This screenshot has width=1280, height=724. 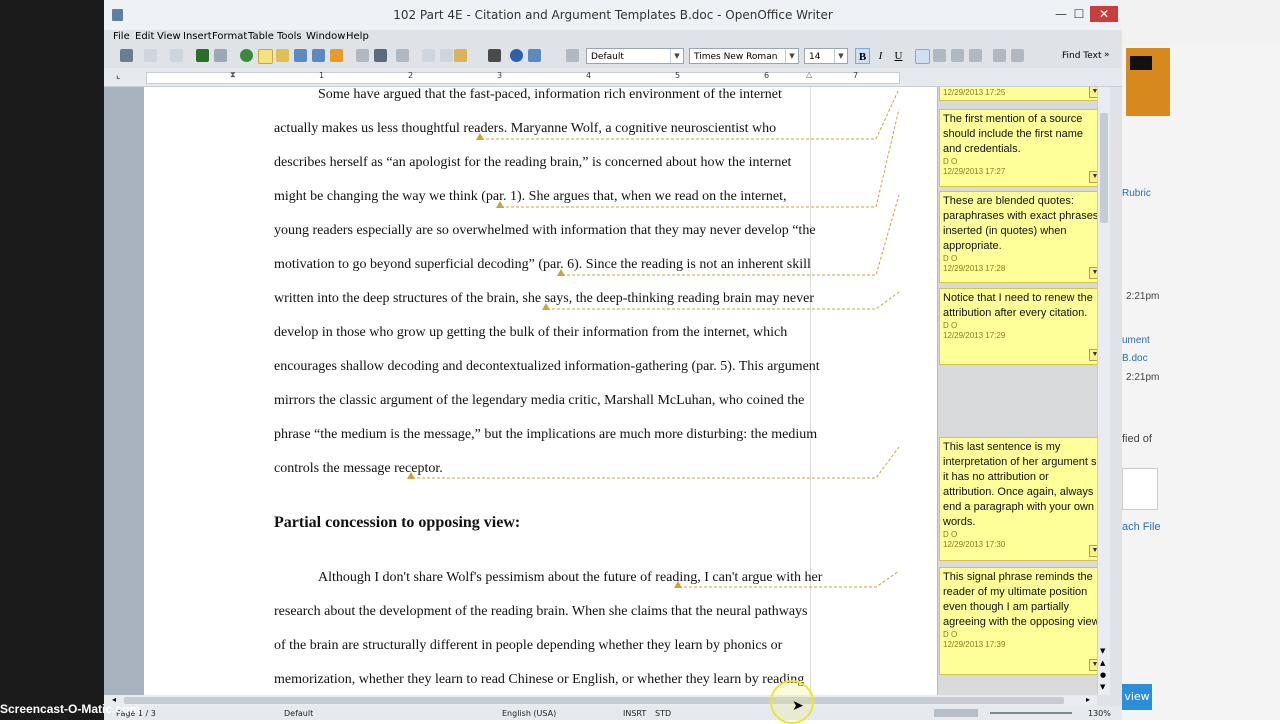 I want to click on chevron-down-icon: ▼, so click(x=676, y=56).